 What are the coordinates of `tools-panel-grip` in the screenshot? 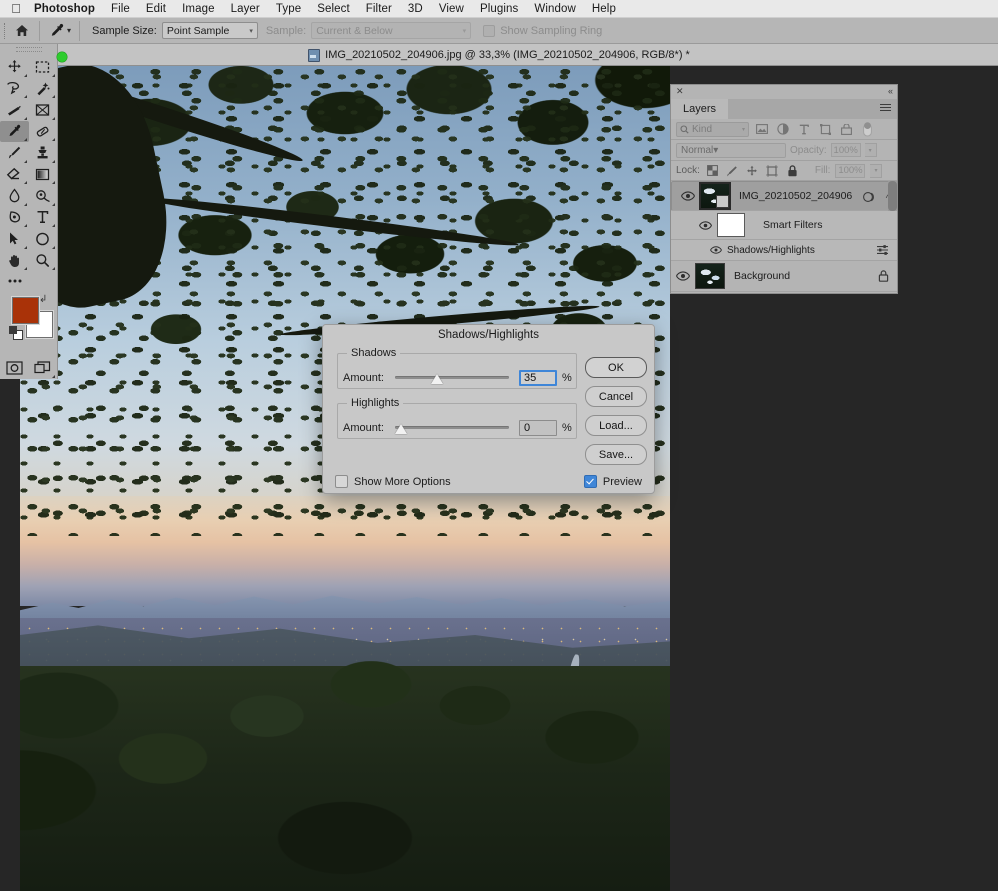 It's located at (28, 49).